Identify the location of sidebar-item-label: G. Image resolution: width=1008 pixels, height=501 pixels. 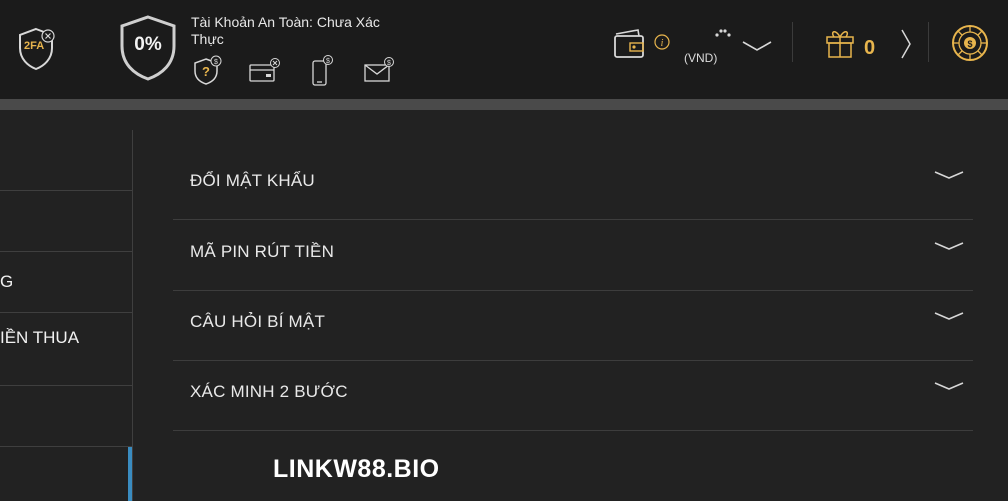
(6, 282).